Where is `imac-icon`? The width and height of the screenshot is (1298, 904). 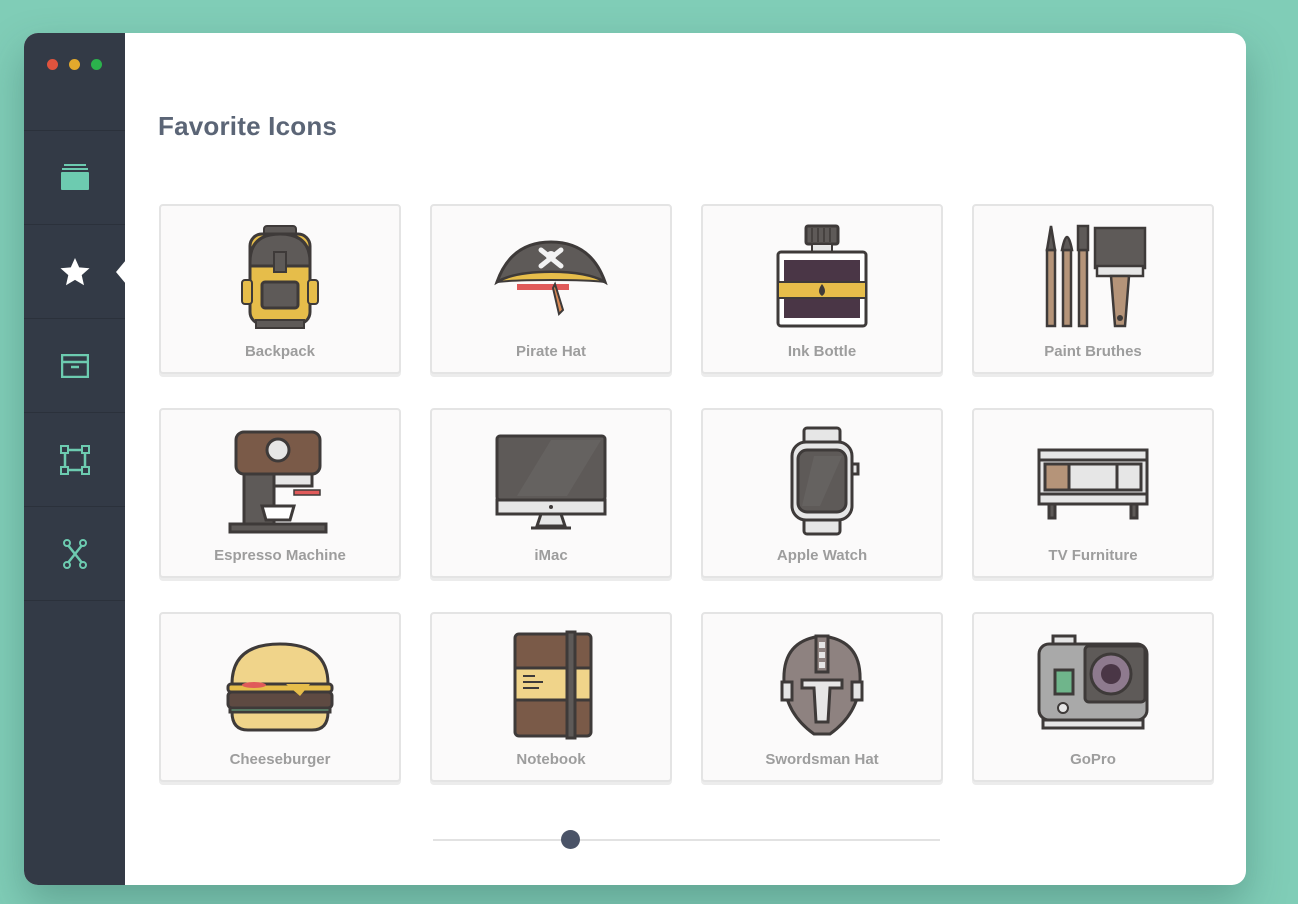
imac-icon is located at coordinates (551, 481).